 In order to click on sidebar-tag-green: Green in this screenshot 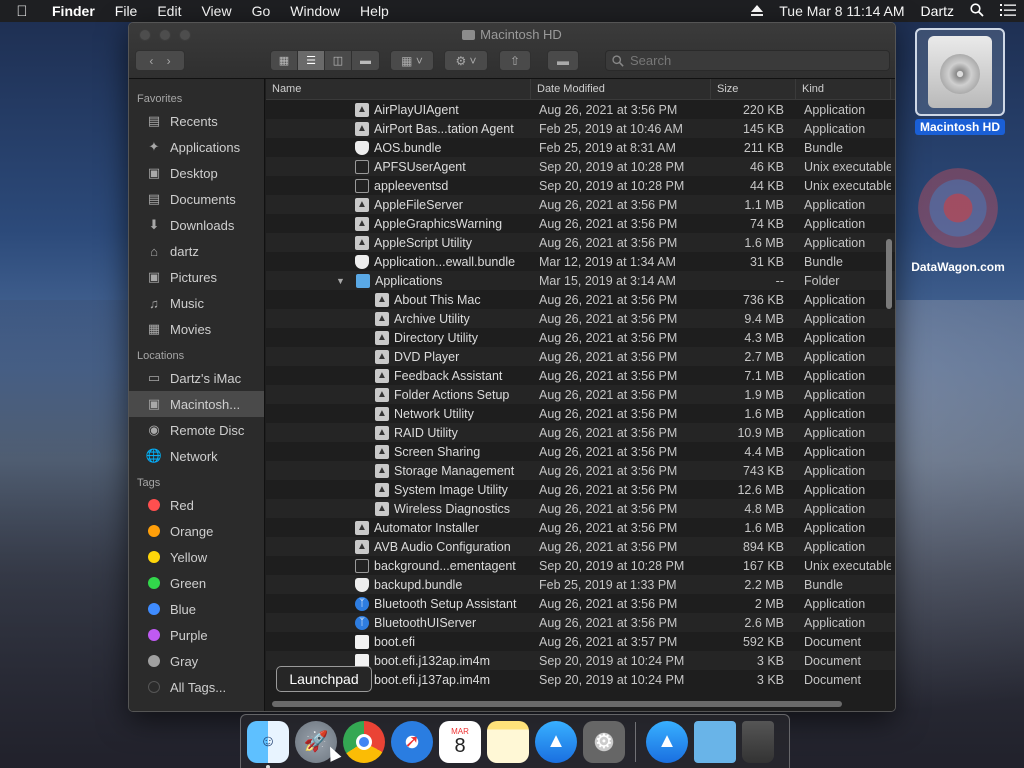, I will do `click(196, 583)`.